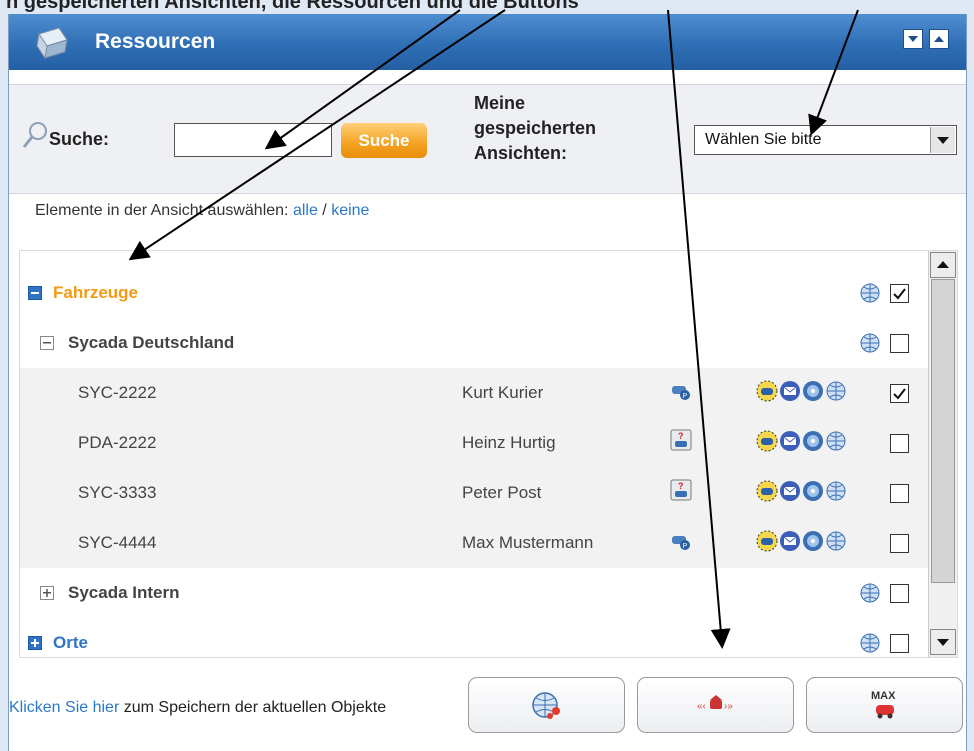 The image size is (974, 751). Describe the element at coordinates (164, 210) in the screenshot. I see `selection-prefix: Elemente in der Ansicht auswählen:` at that location.